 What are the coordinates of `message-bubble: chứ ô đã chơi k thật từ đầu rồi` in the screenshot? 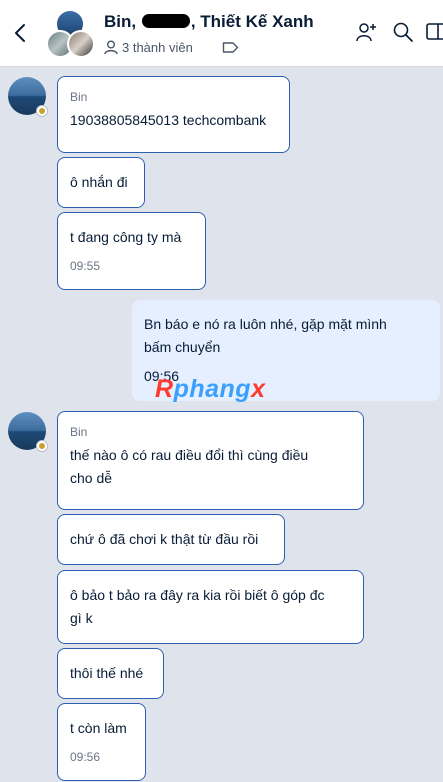 It's located at (171, 539).